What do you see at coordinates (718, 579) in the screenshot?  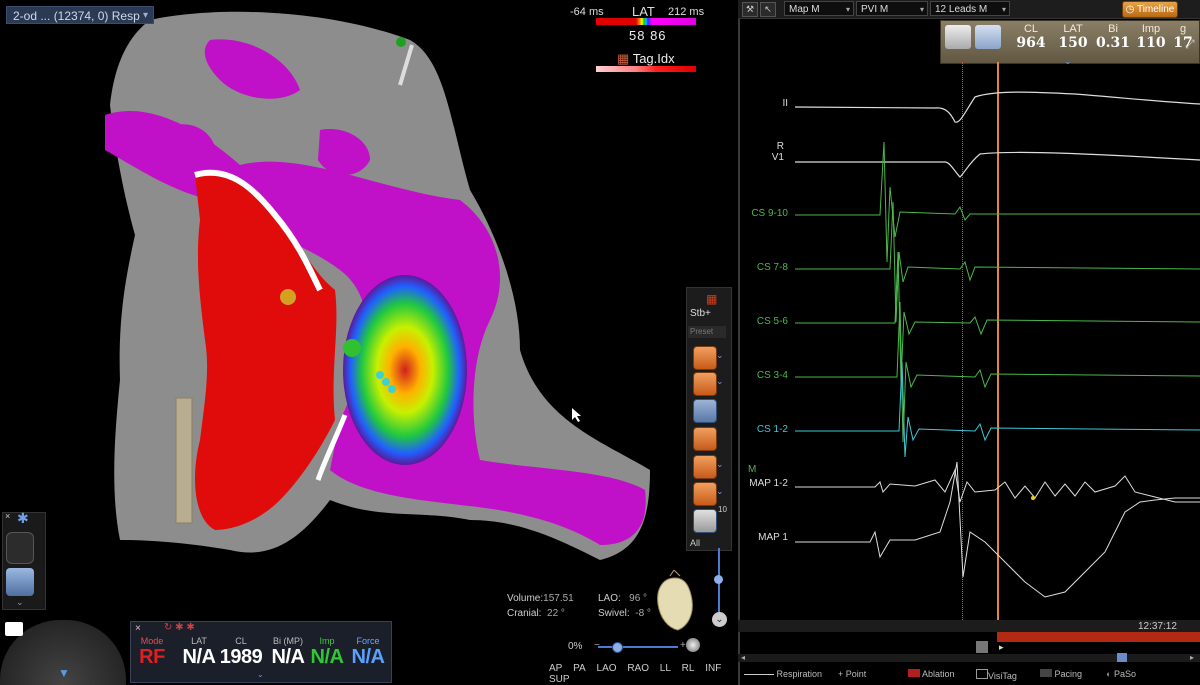 I see `vertical-slider-knob` at bounding box center [718, 579].